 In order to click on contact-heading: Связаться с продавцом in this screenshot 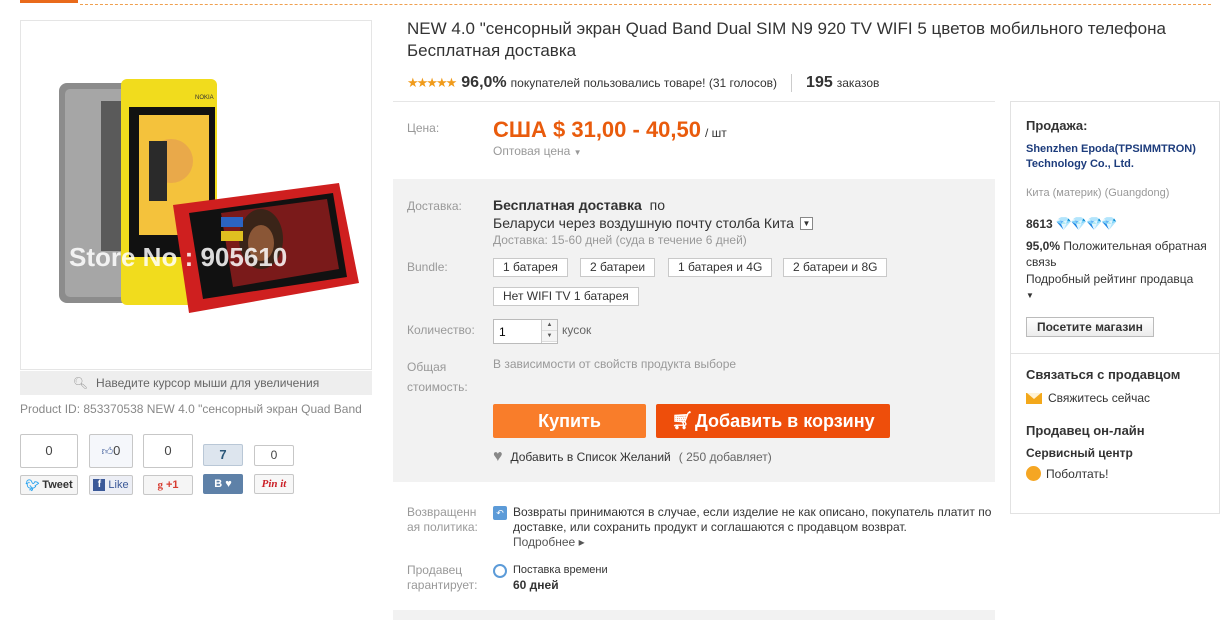, I will do `click(1103, 374)`.